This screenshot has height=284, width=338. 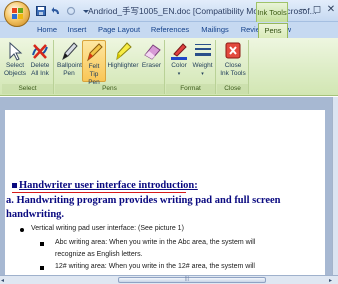 What do you see at coordinates (151, 61) in the screenshot?
I see `eraser-button: Eraser` at bounding box center [151, 61].